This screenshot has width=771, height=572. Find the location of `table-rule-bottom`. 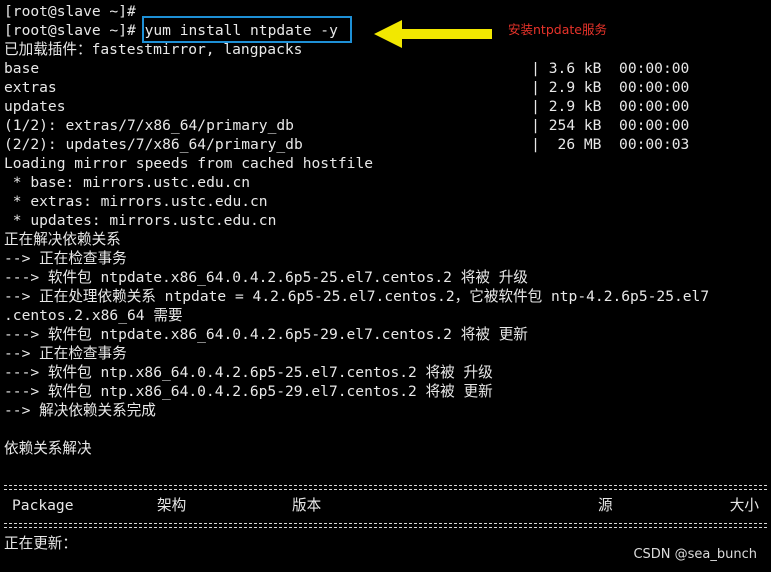

table-rule-bottom is located at coordinates (387, 524).